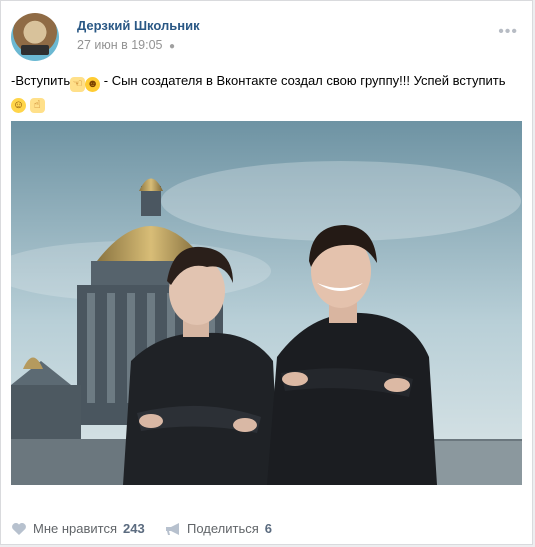 Image resolution: width=535 pixels, height=547 pixels. What do you see at coordinates (172, 46) in the screenshot?
I see `apple-icon: ●` at bounding box center [172, 46].